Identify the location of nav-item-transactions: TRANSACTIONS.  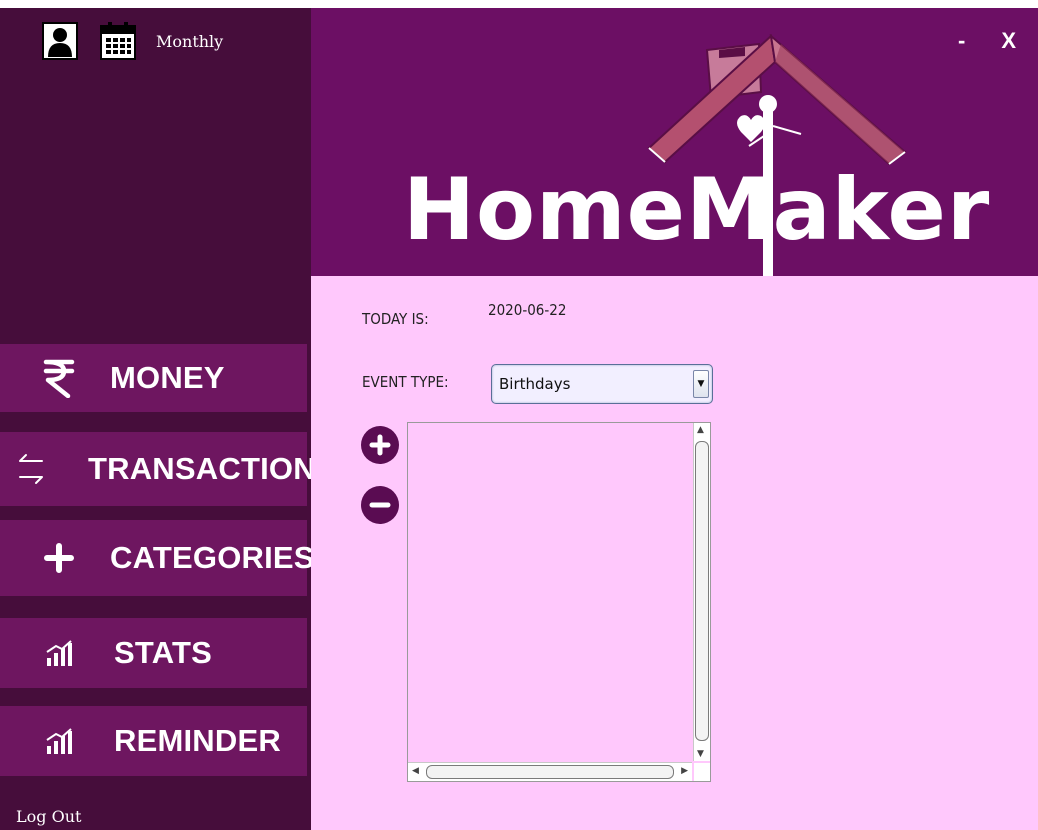
(168, 469).